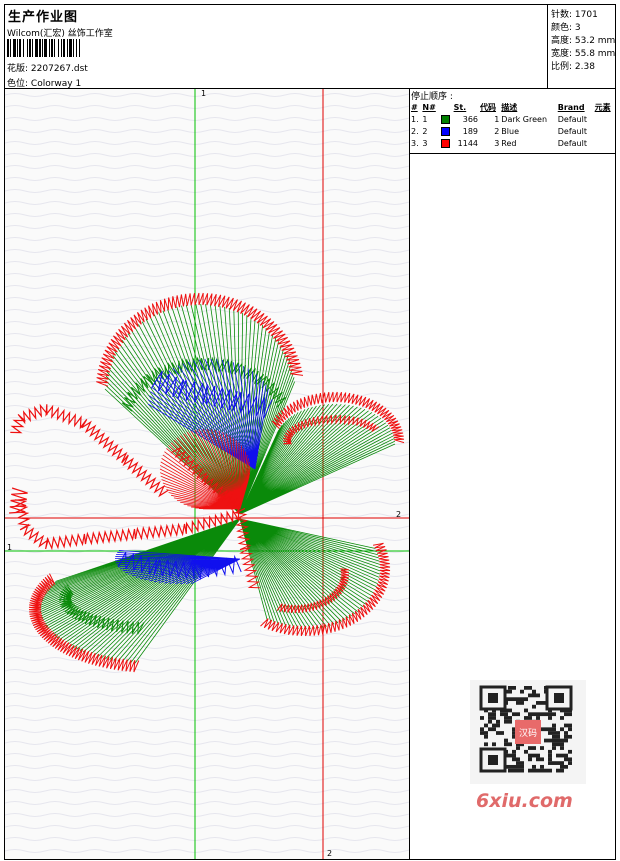 The width and height of the screenshot is (620, 861). I want to click on colorway-line: 色位: Colorway 1, so click(44, 82).